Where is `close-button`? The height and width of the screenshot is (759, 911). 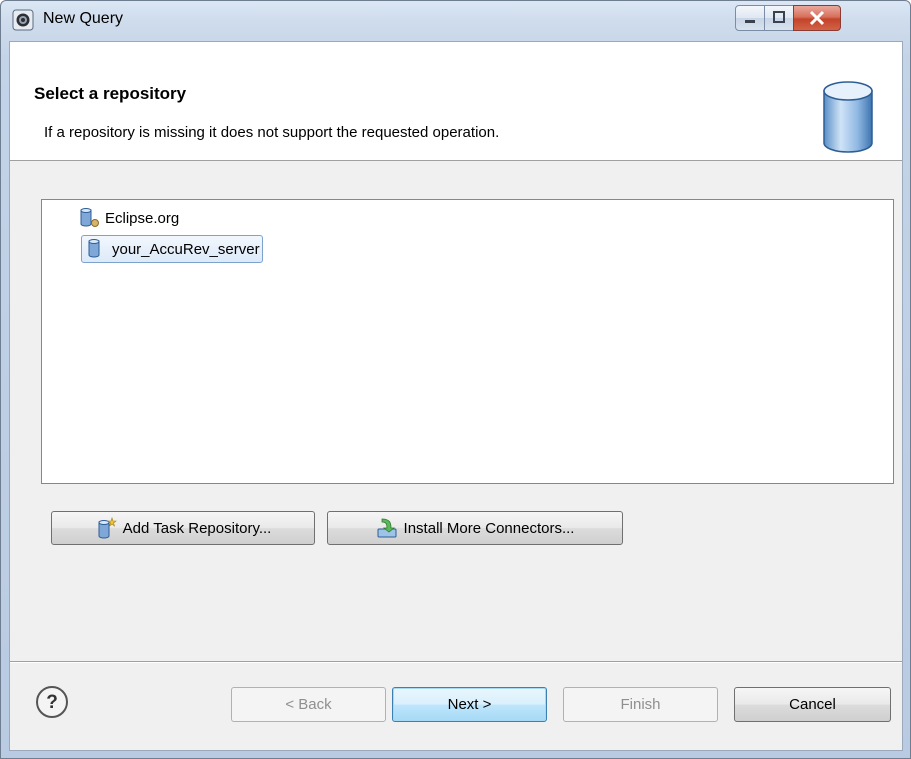
close-button is located at coordinates (817, 18).